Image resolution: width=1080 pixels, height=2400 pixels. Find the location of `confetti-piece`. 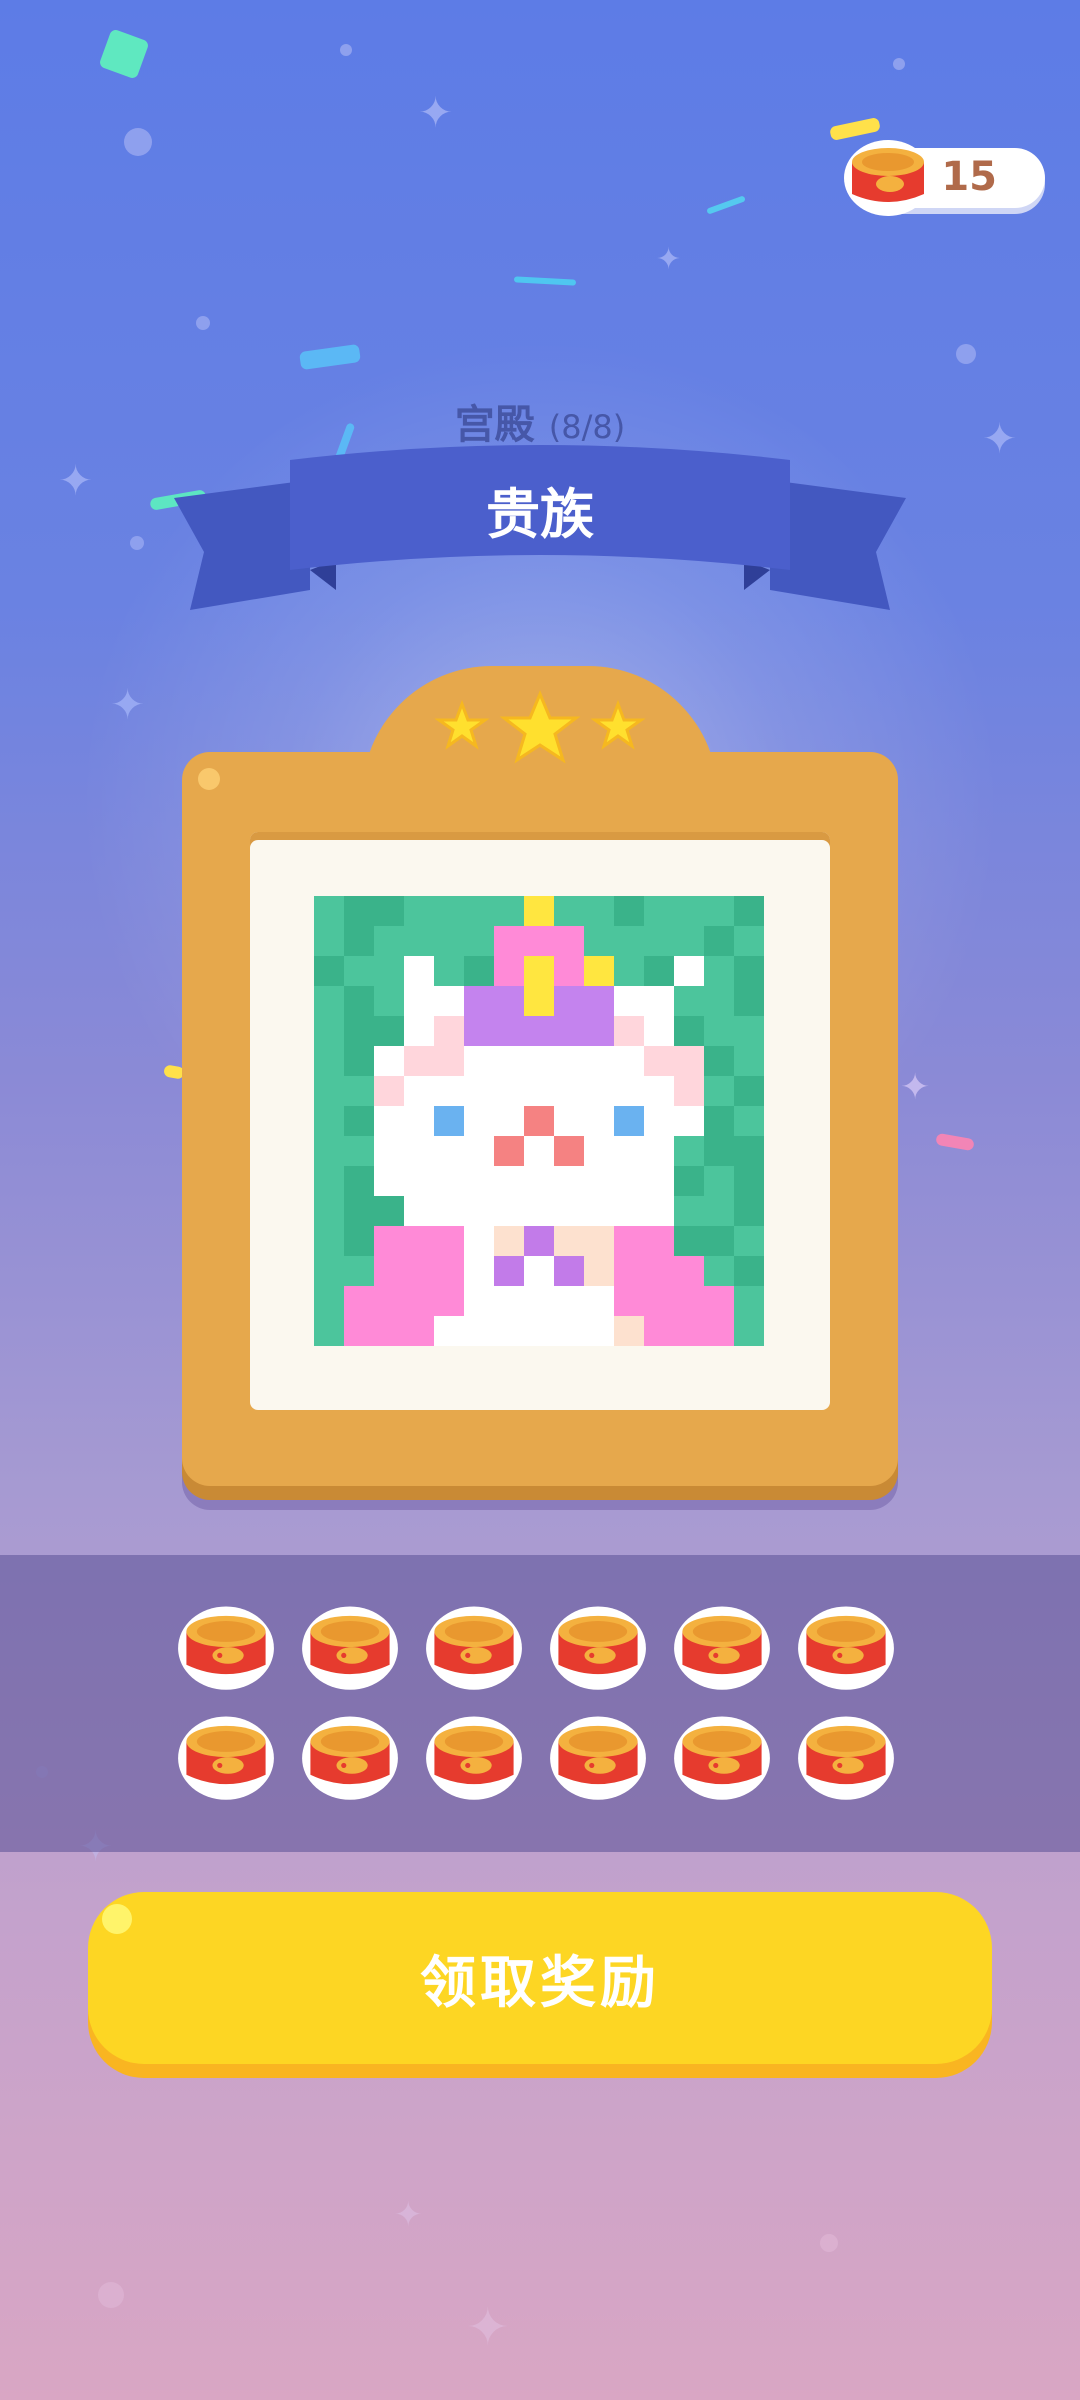

confetti-piece is located at coordinates (124, 54).